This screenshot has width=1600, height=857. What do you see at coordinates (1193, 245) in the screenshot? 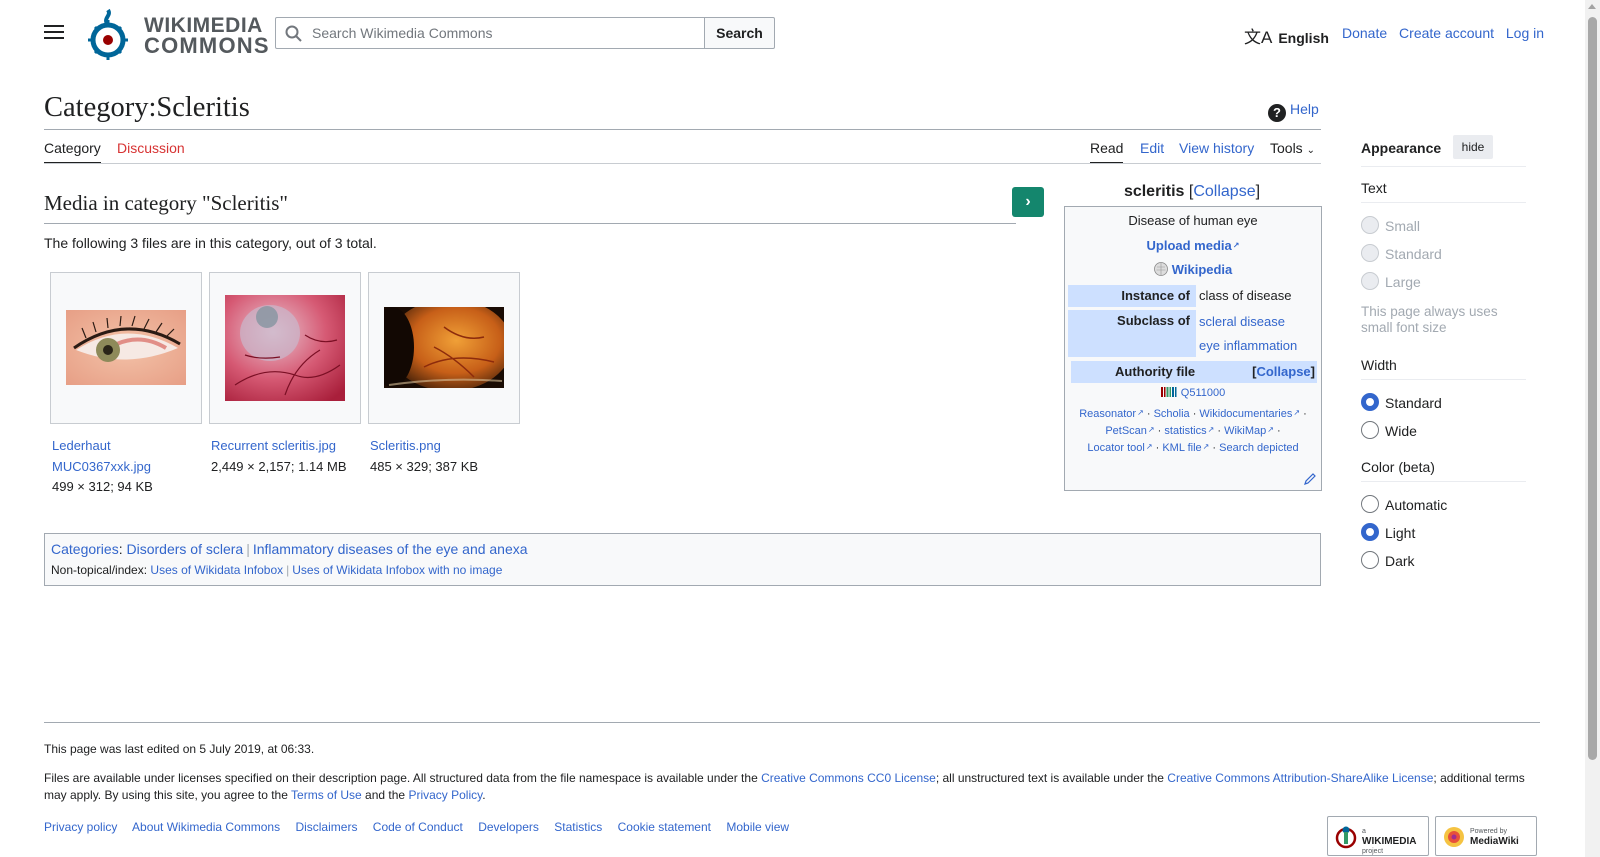
I see `upload-media-link: Upload media` at bounding box center [1193, 245].